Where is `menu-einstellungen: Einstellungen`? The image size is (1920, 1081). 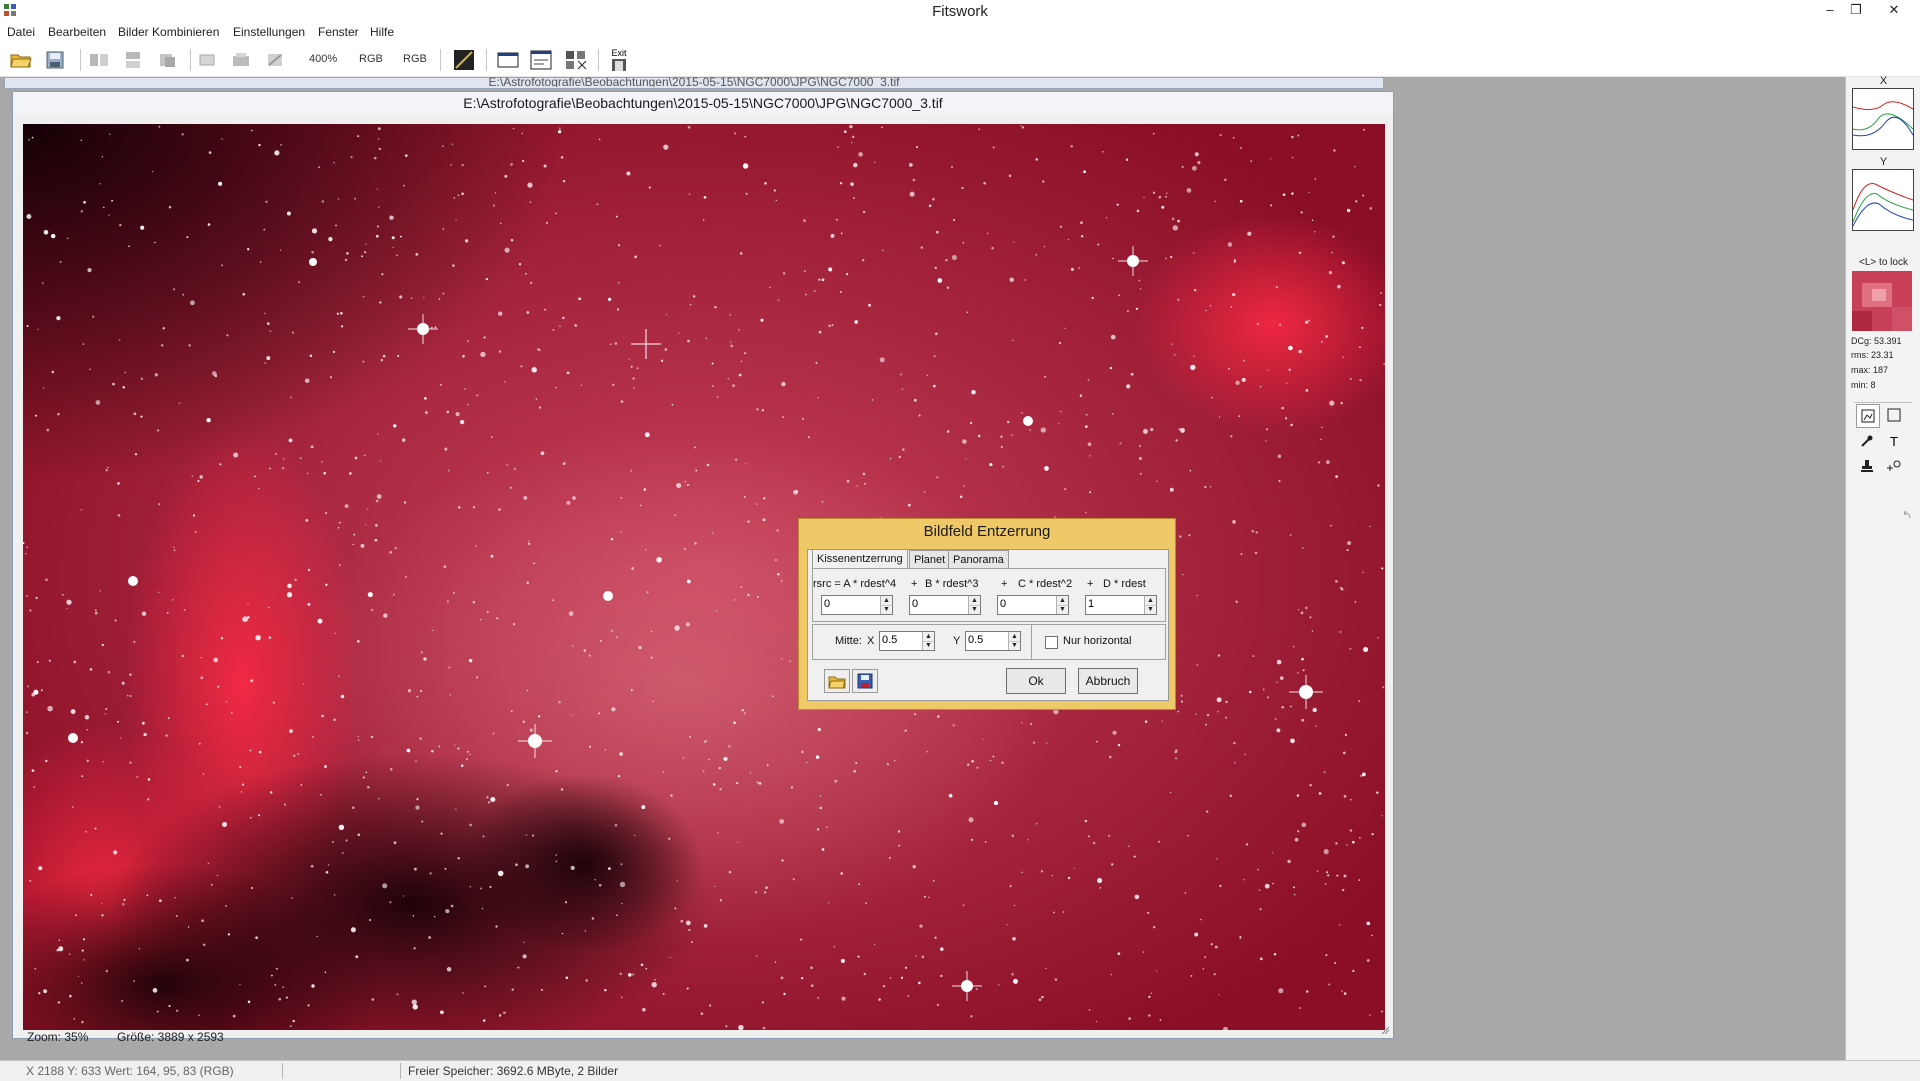 menu-einstellungen: Einstellungen is located at coordinates (269, 32).